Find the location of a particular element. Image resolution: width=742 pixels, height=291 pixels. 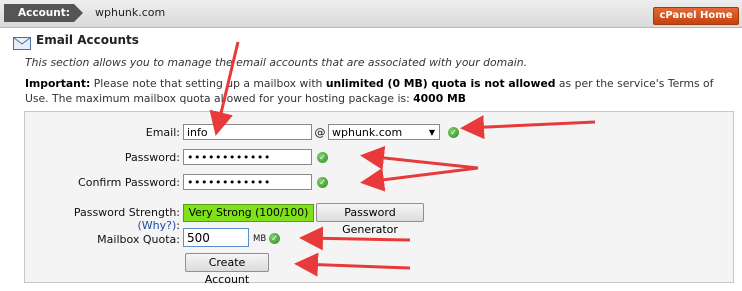

arrow-to-quota-check is located at coordinates (355, 238).